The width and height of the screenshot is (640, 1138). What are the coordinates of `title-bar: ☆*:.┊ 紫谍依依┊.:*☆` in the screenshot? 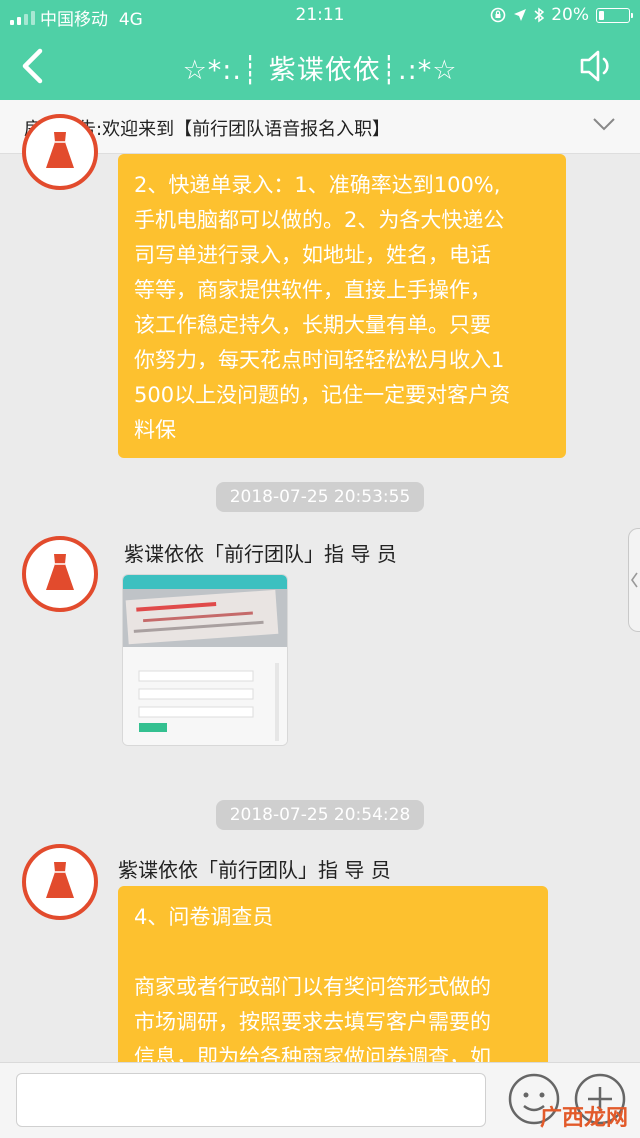 It's located at (320, 66).